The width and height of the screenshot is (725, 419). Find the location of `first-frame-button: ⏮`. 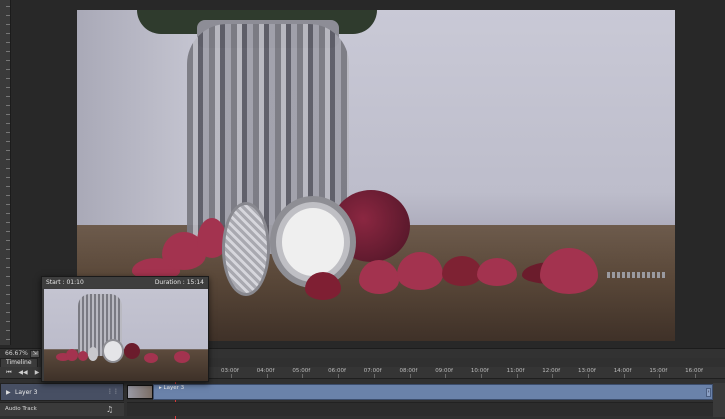

first-frame-button: ⏮ is located at coordinates (9, 373).